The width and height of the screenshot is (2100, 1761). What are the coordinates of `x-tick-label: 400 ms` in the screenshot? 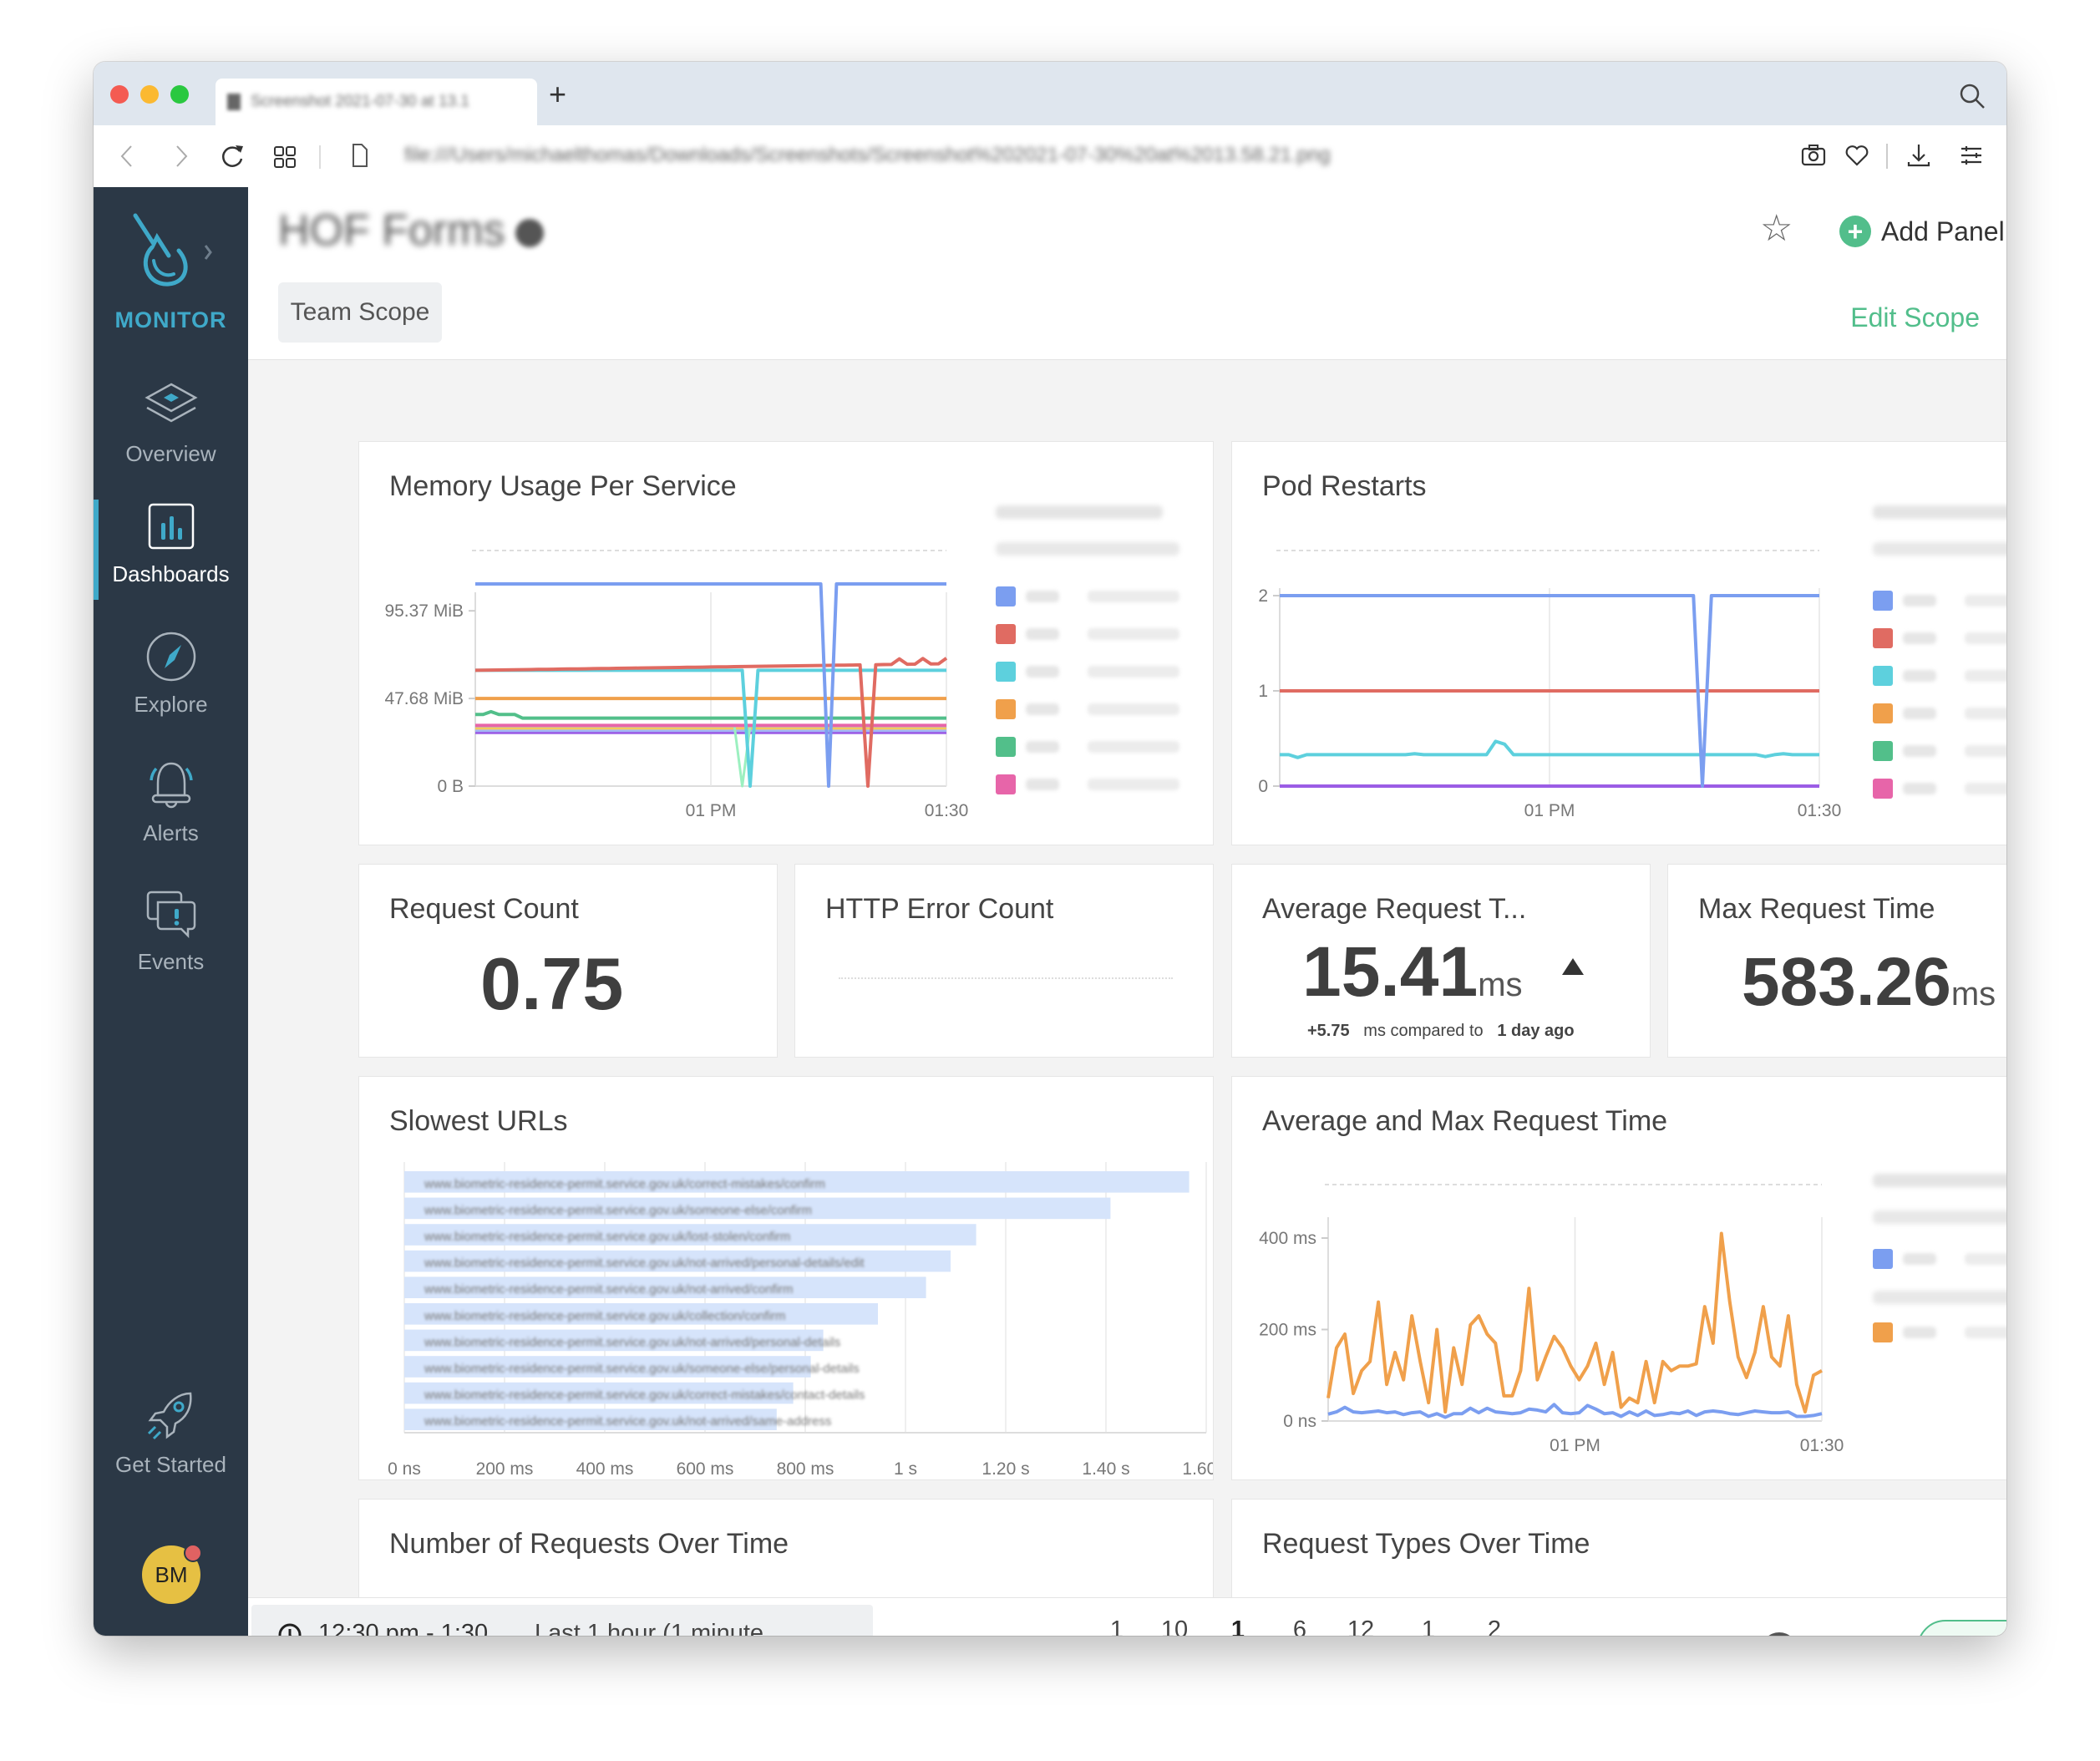 It's located at (605, 1469).